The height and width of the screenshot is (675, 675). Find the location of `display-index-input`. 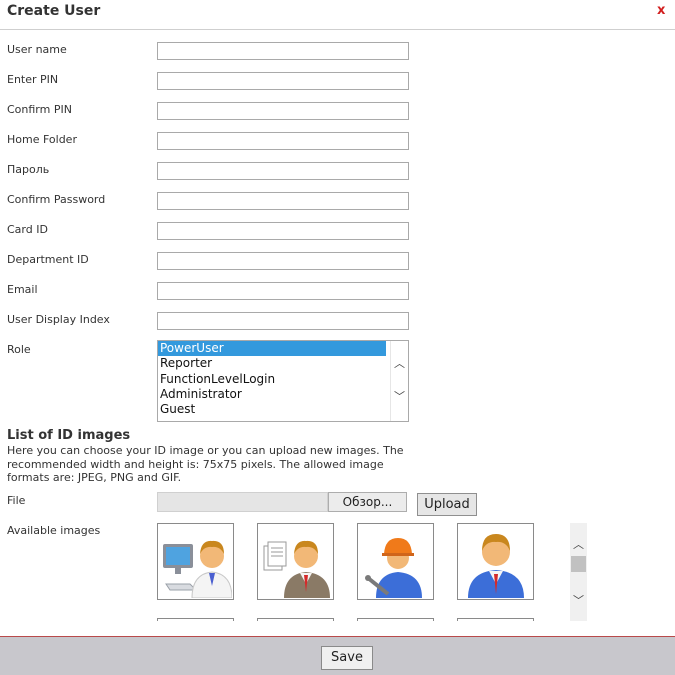

display-index-input is located at coordinates (283, 321).